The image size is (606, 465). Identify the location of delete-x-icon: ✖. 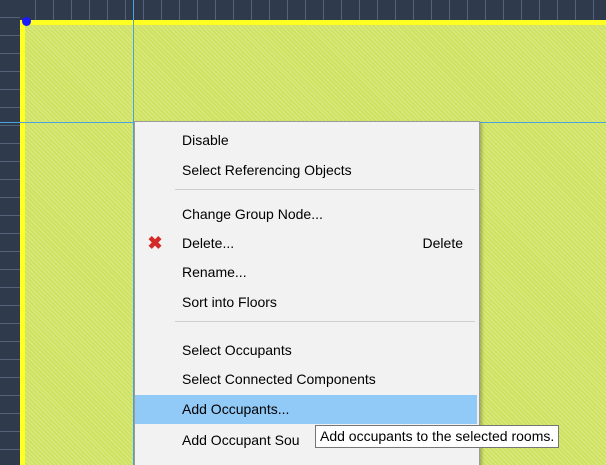
(155, 243).